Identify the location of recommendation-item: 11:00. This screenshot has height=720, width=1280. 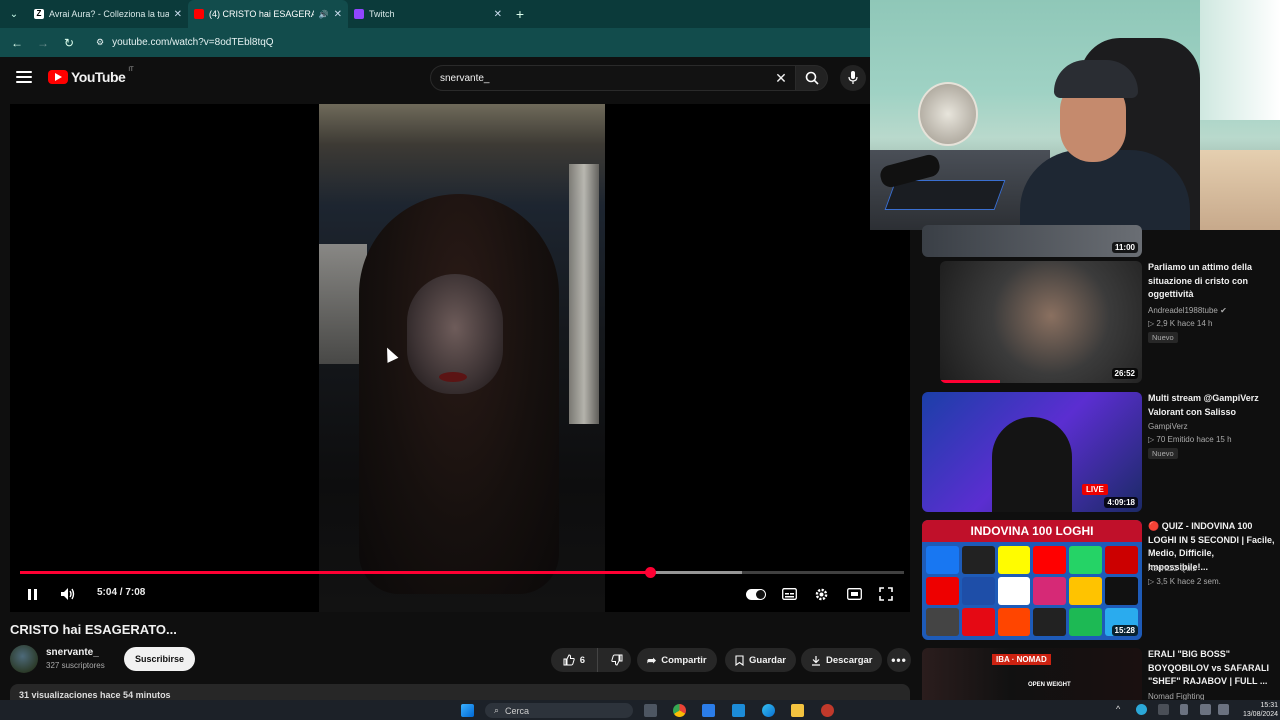
(1097, 241).